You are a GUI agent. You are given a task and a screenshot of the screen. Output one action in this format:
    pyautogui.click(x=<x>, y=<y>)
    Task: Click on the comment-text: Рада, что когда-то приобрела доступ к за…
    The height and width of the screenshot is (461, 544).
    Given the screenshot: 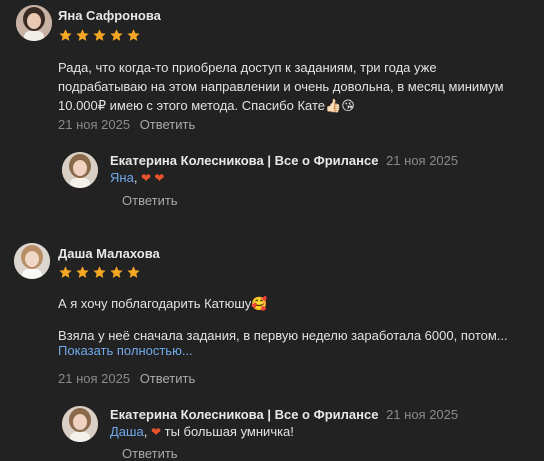 What is the action you would take?
    pyautogui.click(x=293, y=86)
    